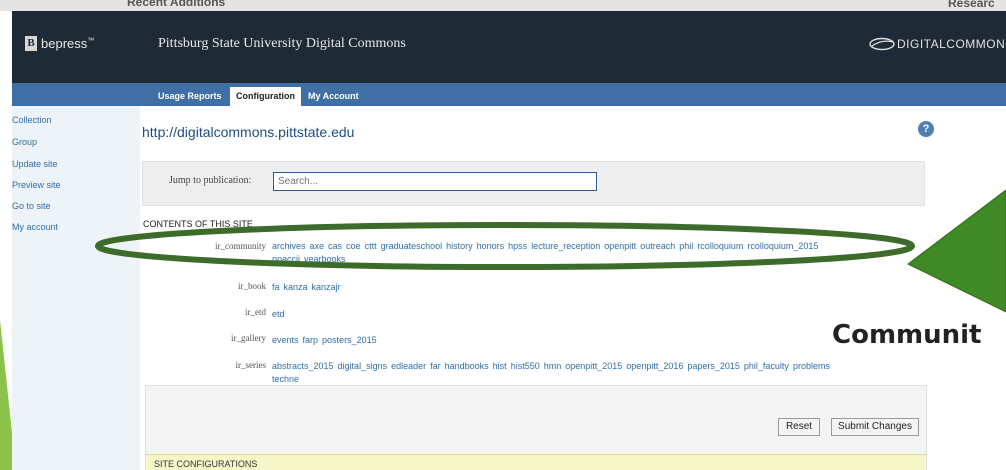 Image resolution: width=1006 pixels, height=470 pixels. What do you see at coordinates (491, 246) in the screenshot?
I see `publication-link: honors` at bounding box center [491, 246].